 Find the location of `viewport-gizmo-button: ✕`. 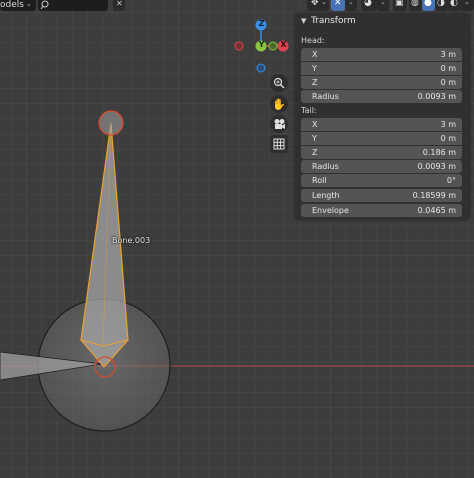

viewport-gizmo-button: ✕ is located at coordinates (338, 5).